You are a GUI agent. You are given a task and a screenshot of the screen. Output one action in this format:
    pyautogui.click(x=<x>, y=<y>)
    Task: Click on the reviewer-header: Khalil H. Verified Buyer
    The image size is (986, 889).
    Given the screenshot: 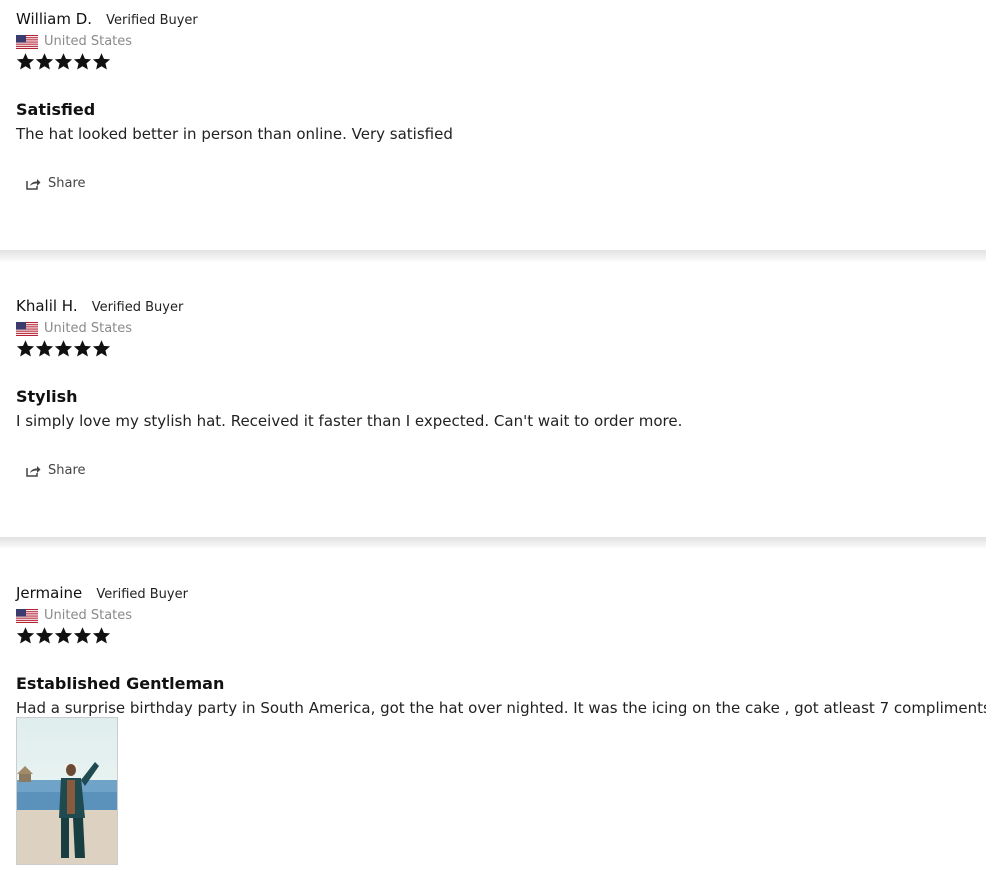 What is the action you would take?
    pyautogui.click(x=99, y=305)
    